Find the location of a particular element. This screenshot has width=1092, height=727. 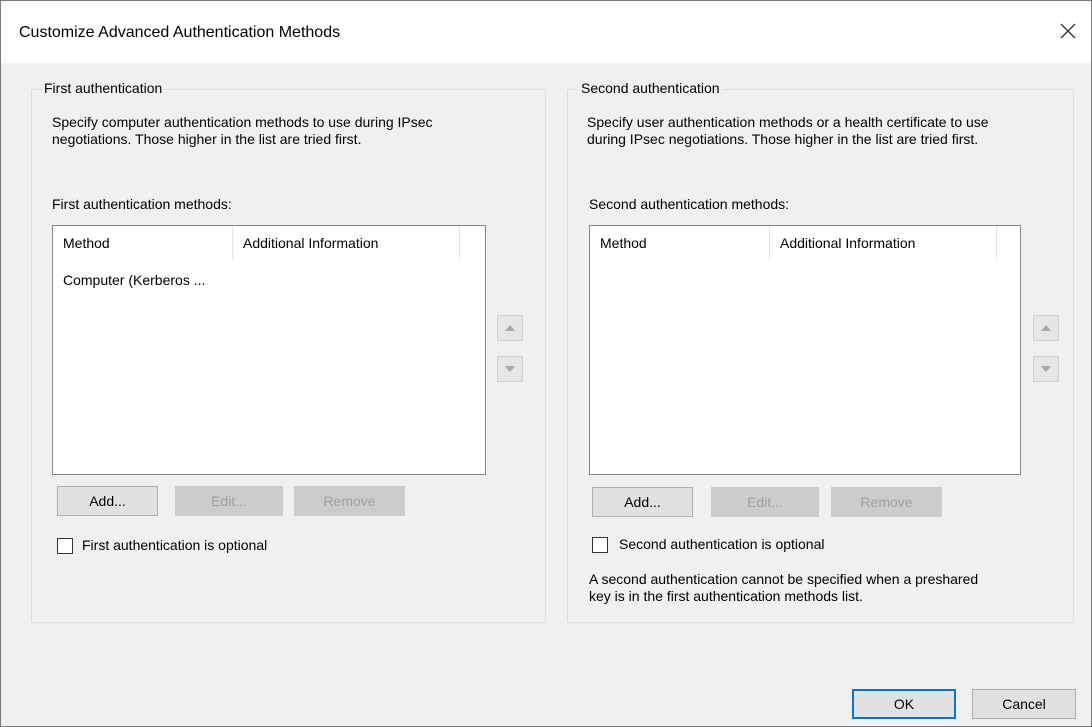

second-methods-list: Method Additional Information is located at coordinates (805, 350).